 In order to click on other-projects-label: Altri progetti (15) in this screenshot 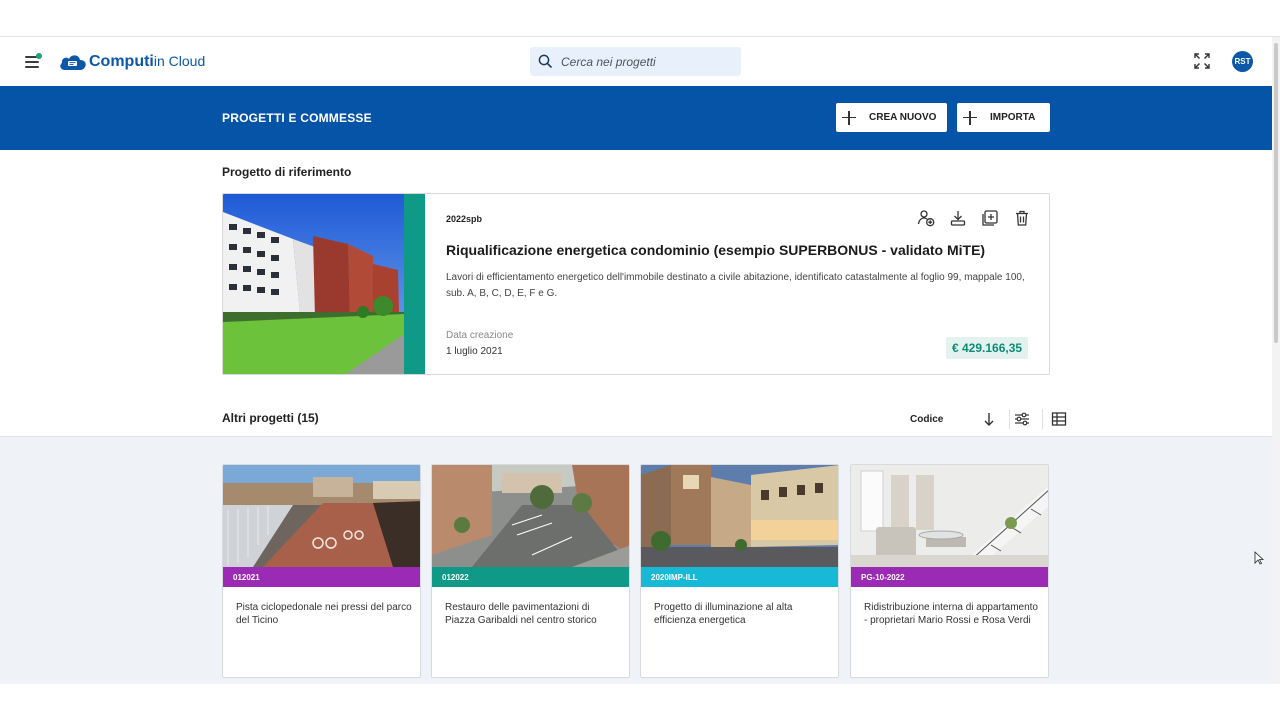, I will do `click(270, 418)`.